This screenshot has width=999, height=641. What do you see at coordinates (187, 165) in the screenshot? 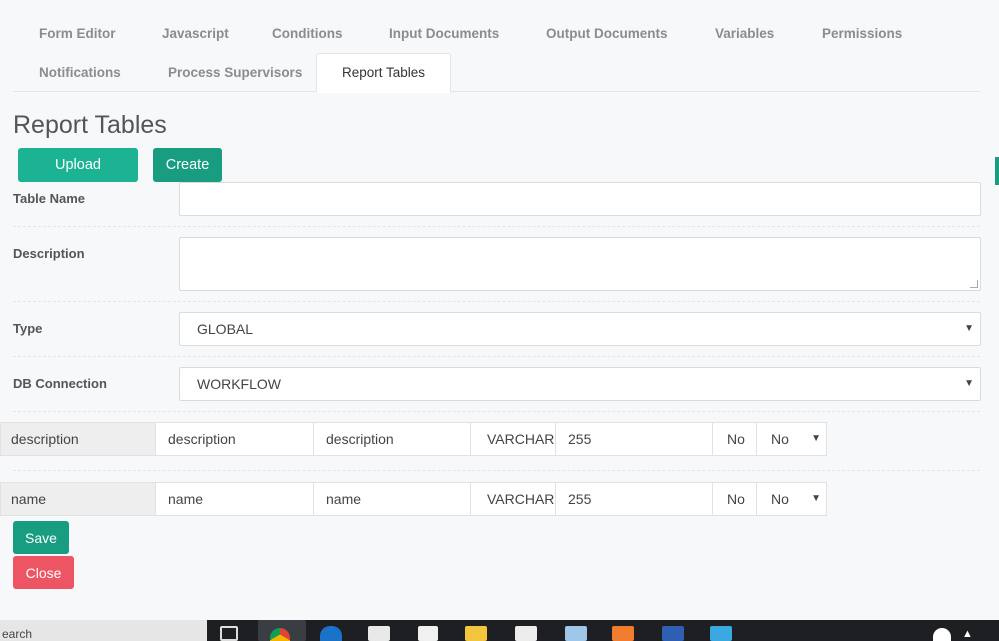
I see `create-button: Create` at bounding box center [187, 165].